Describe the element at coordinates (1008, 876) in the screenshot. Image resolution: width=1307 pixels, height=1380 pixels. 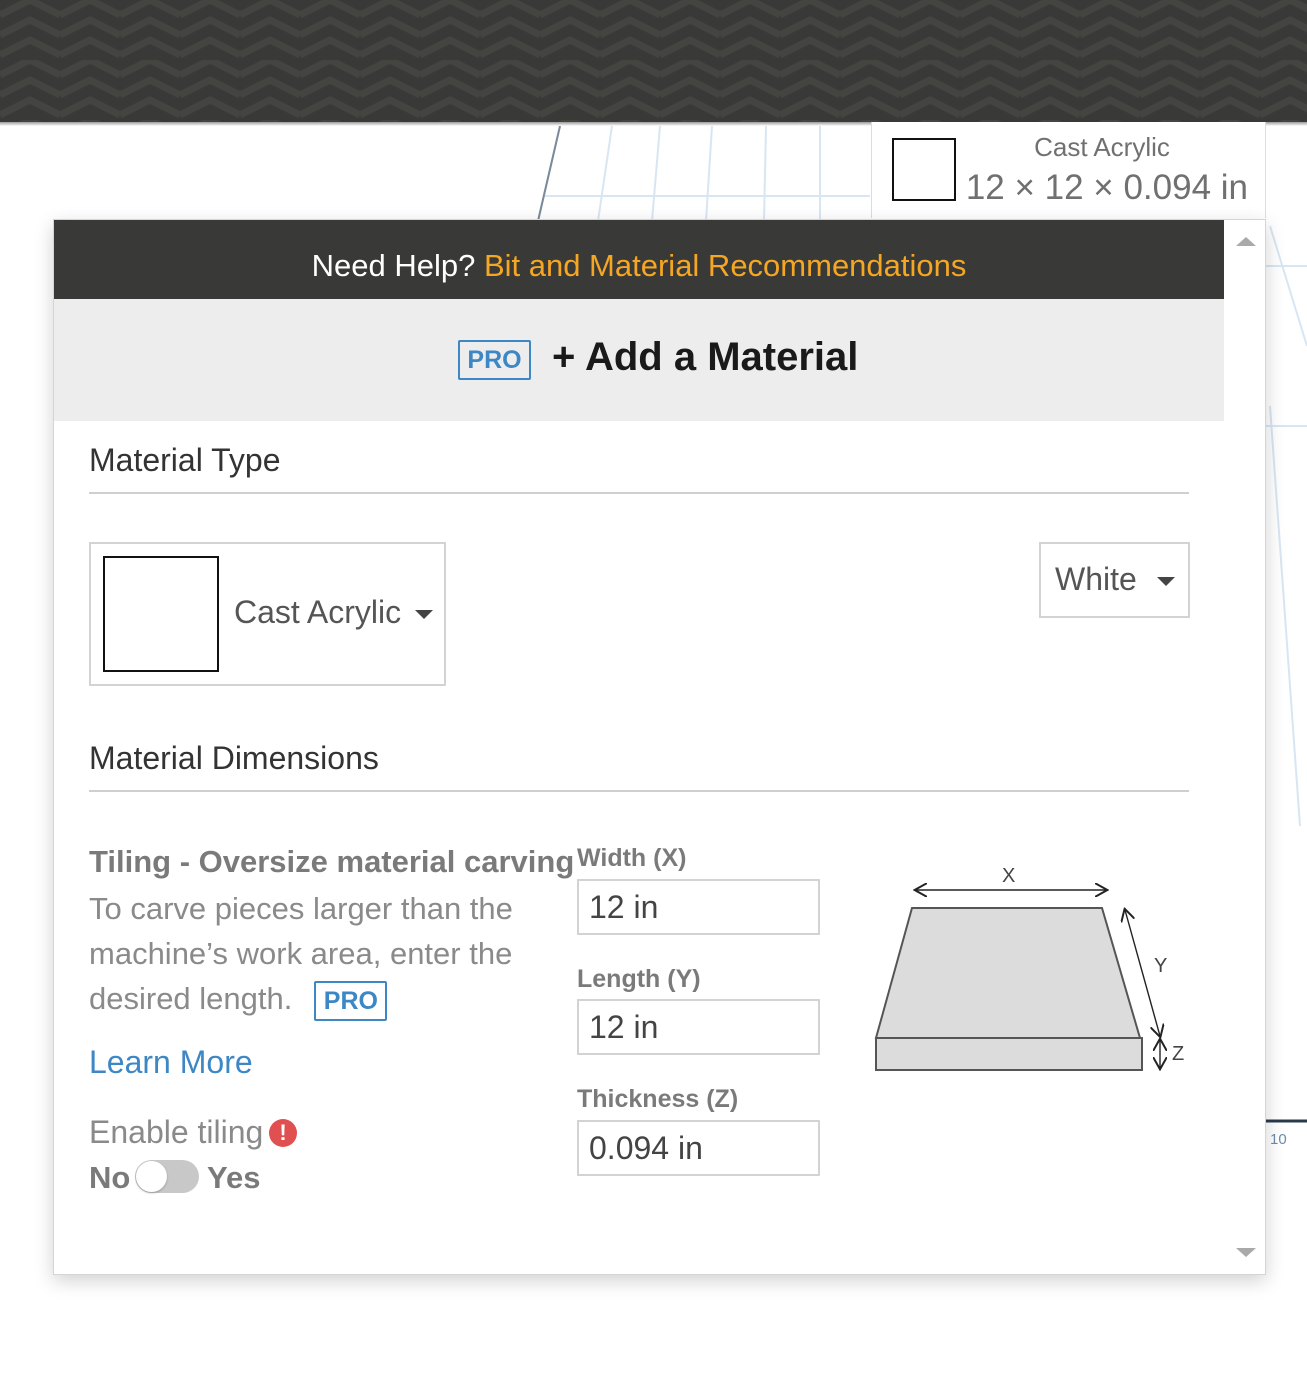
I see `x-axis-label: X` at that location.